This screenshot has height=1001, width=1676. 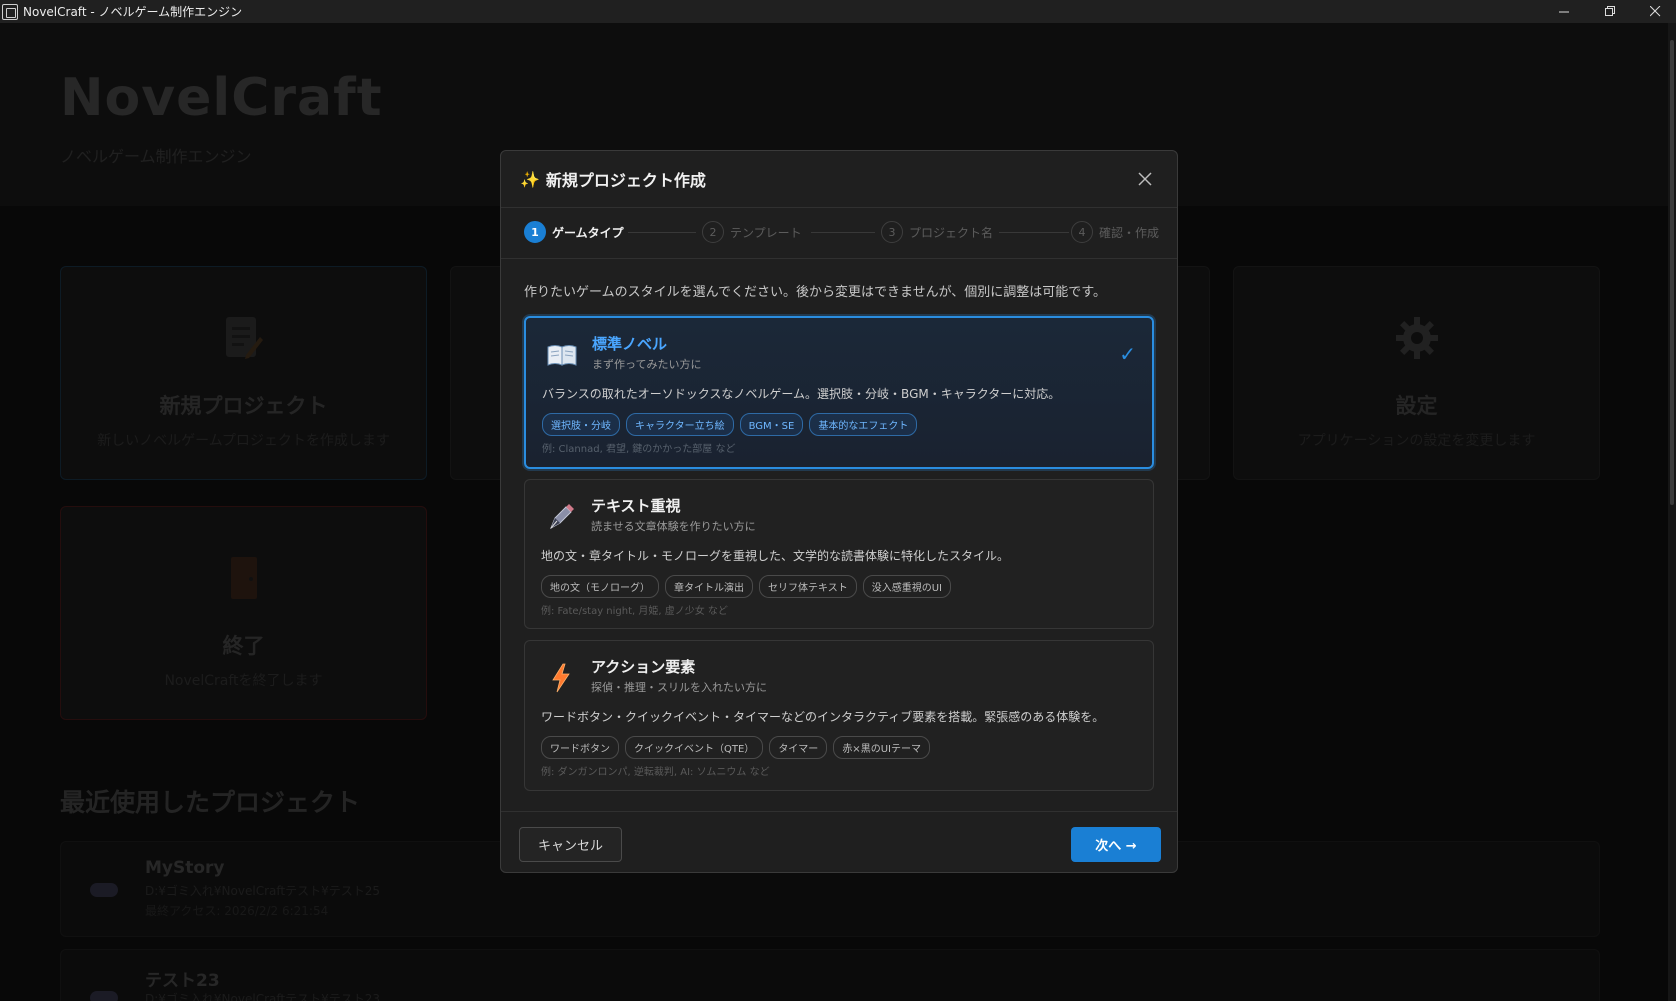 I want to click on step-number: 2, so click(x=713, y=232).